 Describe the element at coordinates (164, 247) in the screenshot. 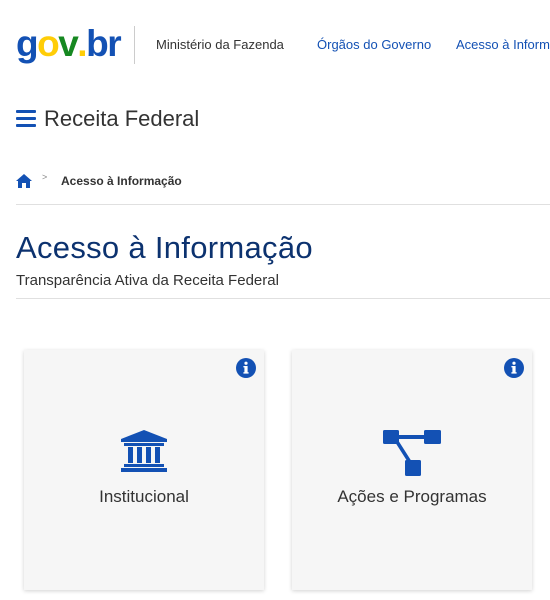

I see `page-title: Acesso à Informação` at that location.